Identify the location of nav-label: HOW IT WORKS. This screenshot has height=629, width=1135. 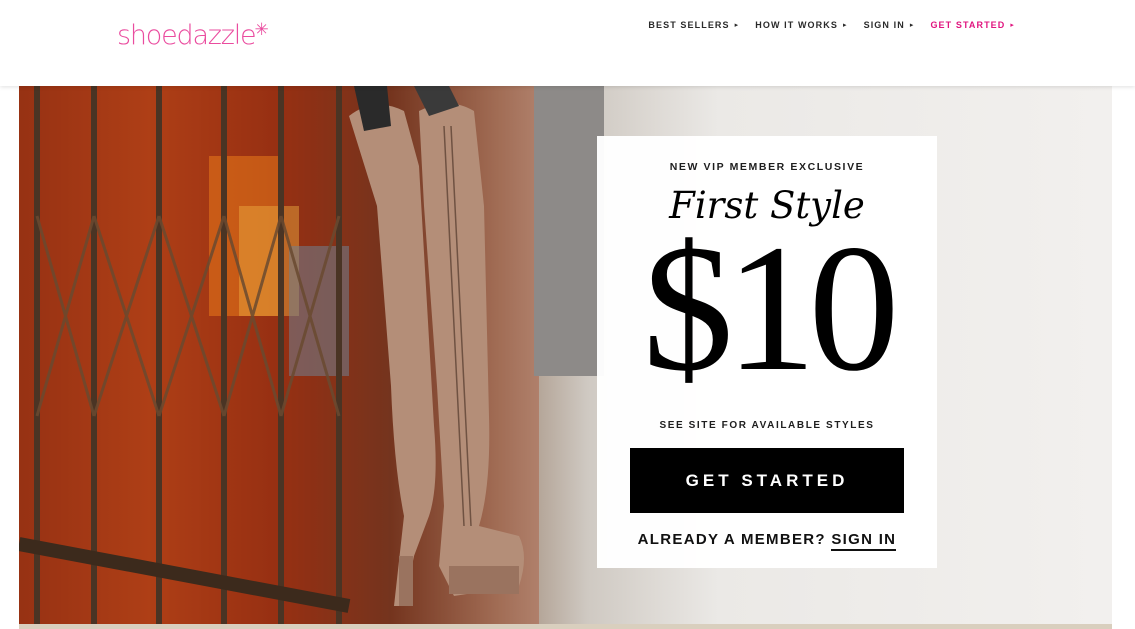
(796, 25).